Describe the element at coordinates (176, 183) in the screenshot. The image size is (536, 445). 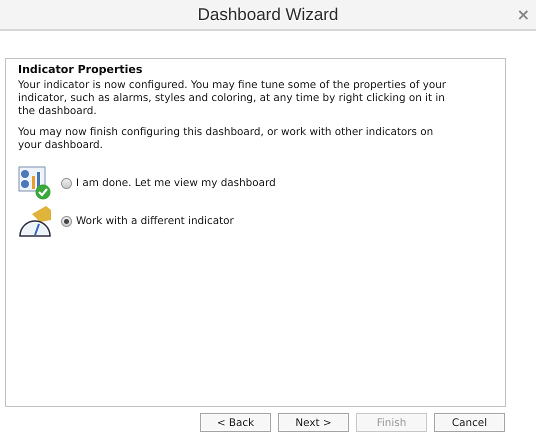
I see `option-label: I am done. Let me view my dashboard` at that location.